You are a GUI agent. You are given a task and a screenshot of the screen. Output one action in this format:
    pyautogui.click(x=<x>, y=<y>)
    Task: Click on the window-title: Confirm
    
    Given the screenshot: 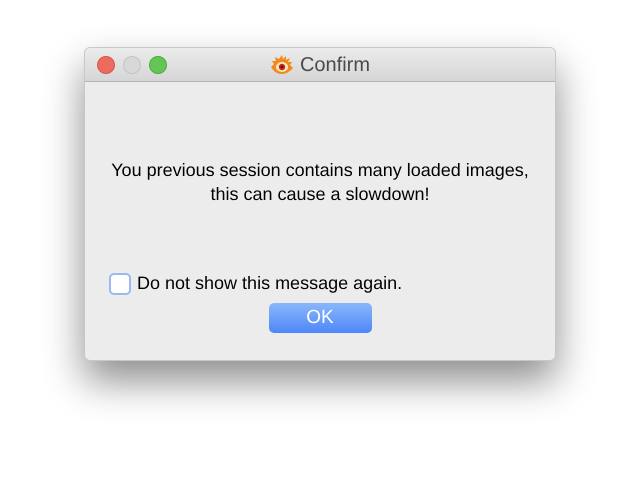 What is the action you would take?
    pyautogui.click(x=335, y=65)
    